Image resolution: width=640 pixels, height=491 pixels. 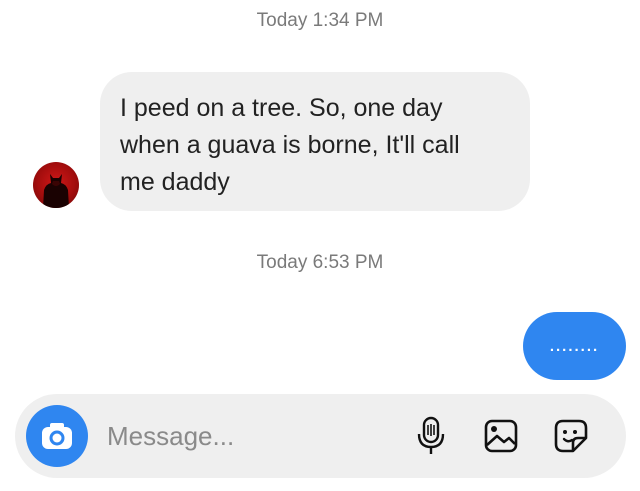 I want to click on contact-avatar, so click(x=56, y=185).